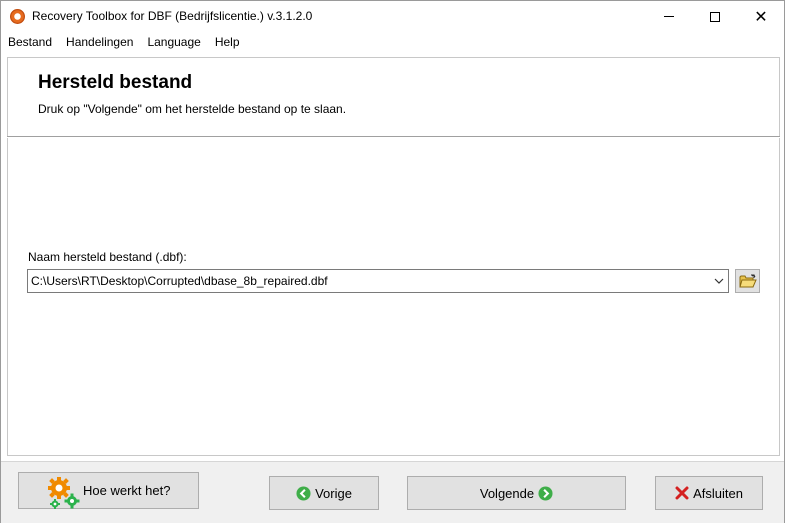  What do you see at coordinates (303, 493) in the screenshot?
I see `arrow-left-icon` at bounding box center [303, 493].